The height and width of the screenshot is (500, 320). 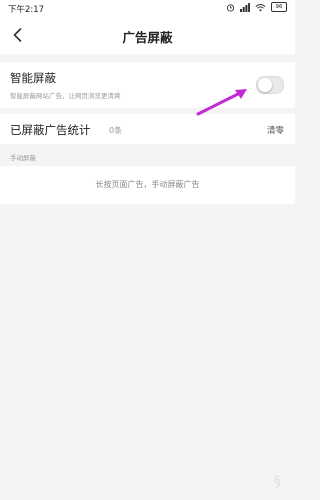 I want to click on manual-block-section-label: 手动屏蔽, so click(x=23, y=158).